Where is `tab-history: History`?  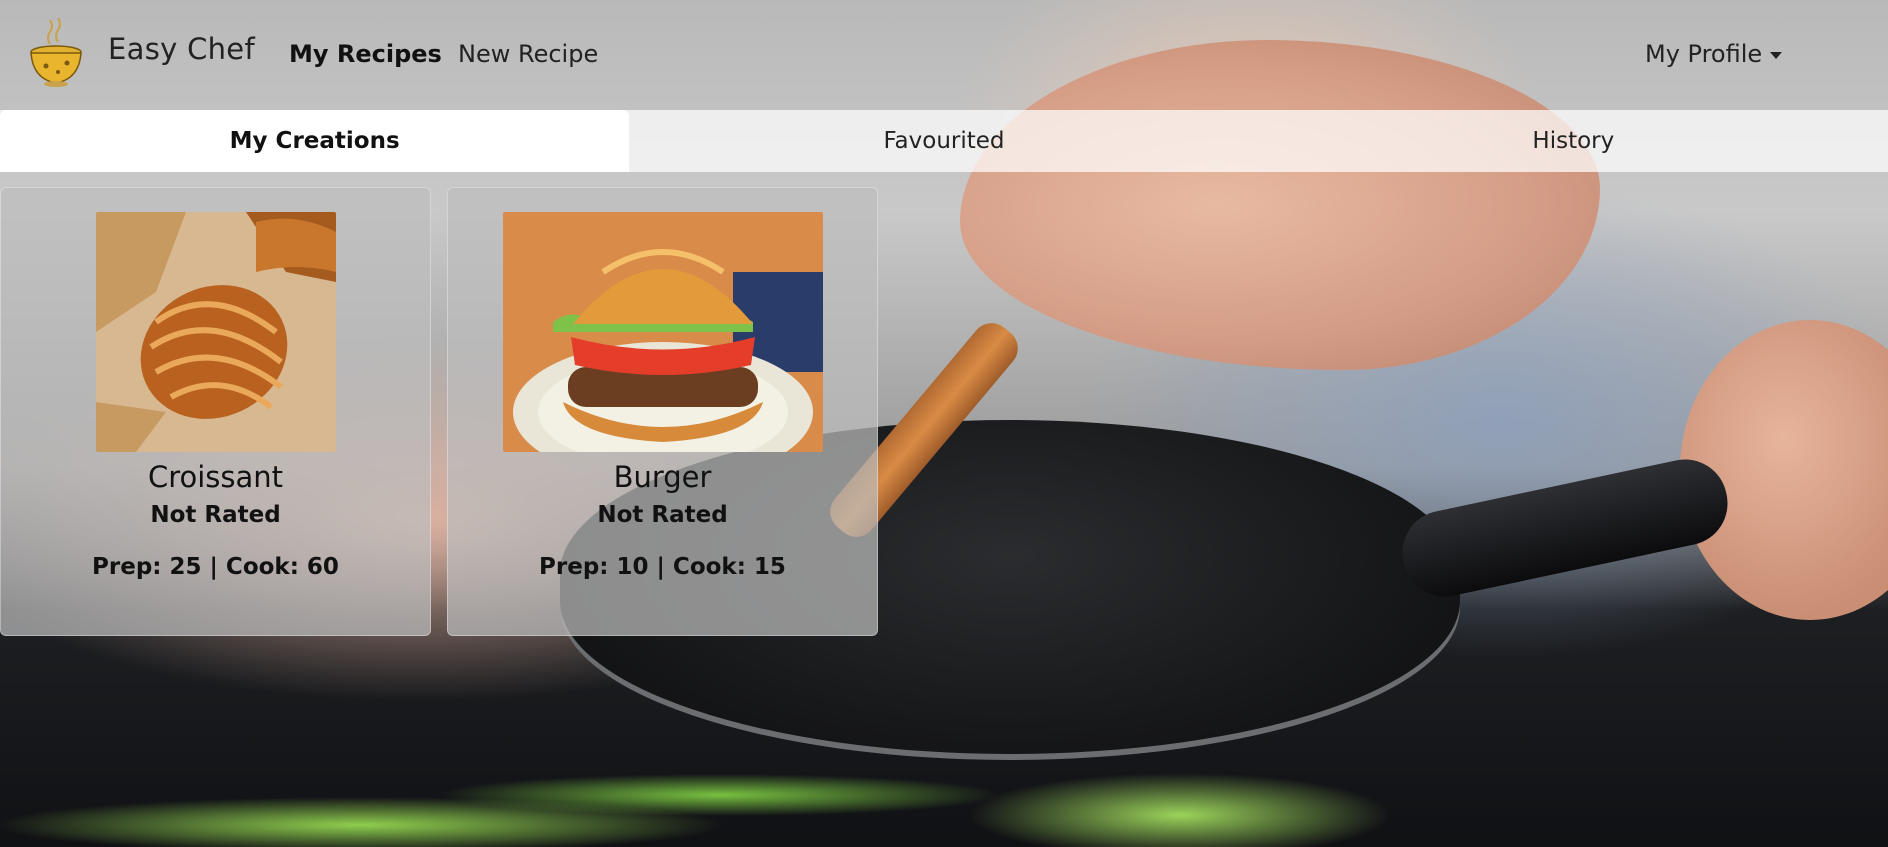 tab-history: History is located at coordinates (1573, 141).